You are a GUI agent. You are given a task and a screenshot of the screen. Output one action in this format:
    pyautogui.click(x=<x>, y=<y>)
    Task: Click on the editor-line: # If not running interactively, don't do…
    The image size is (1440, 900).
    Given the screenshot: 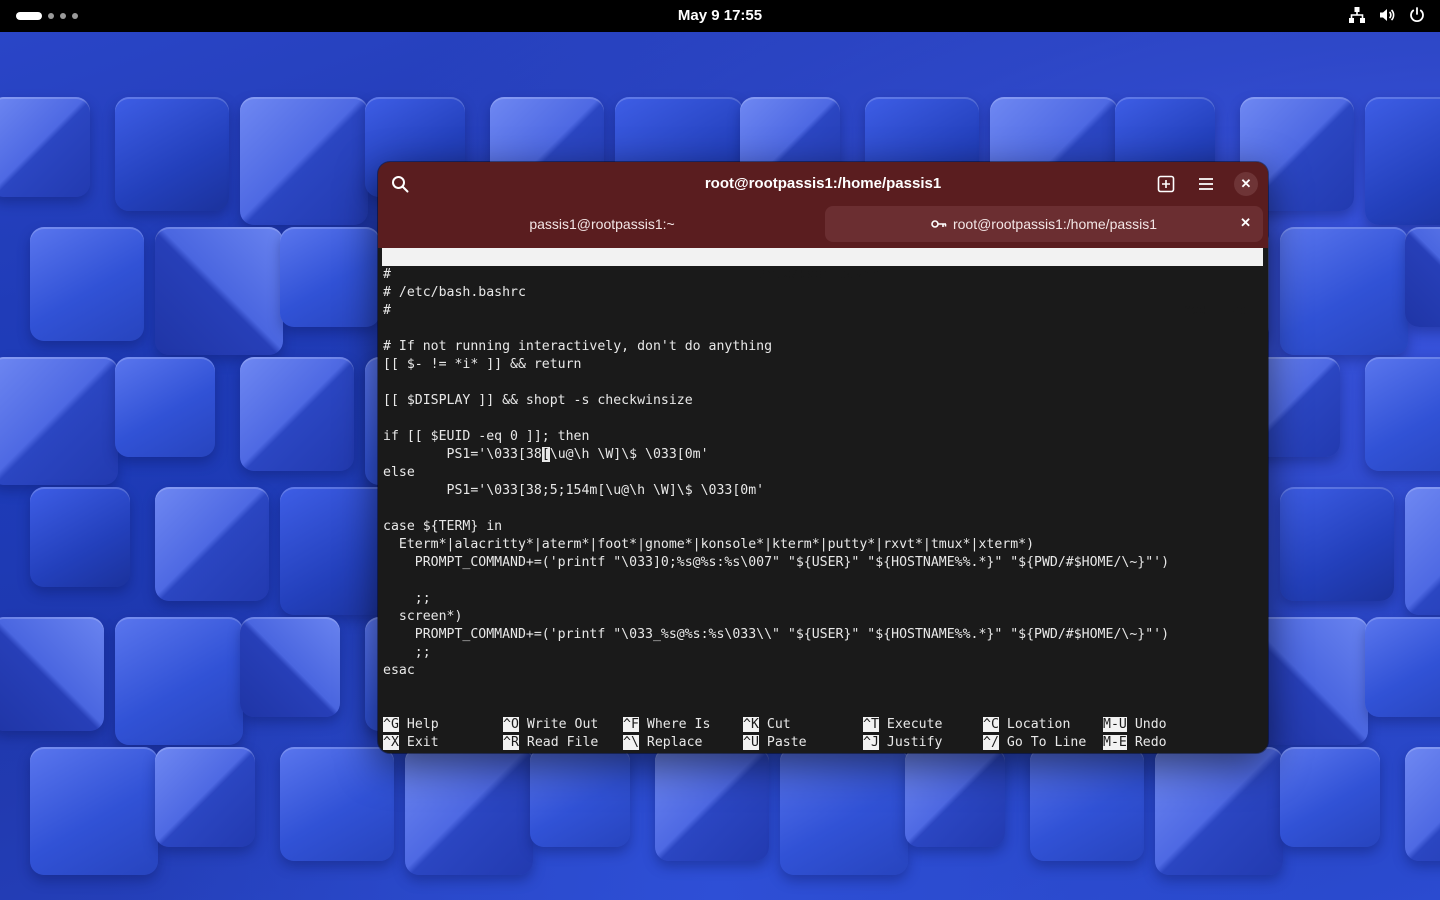 What is the action you would take?
    pyautogui.click(x=578, y=346)
    